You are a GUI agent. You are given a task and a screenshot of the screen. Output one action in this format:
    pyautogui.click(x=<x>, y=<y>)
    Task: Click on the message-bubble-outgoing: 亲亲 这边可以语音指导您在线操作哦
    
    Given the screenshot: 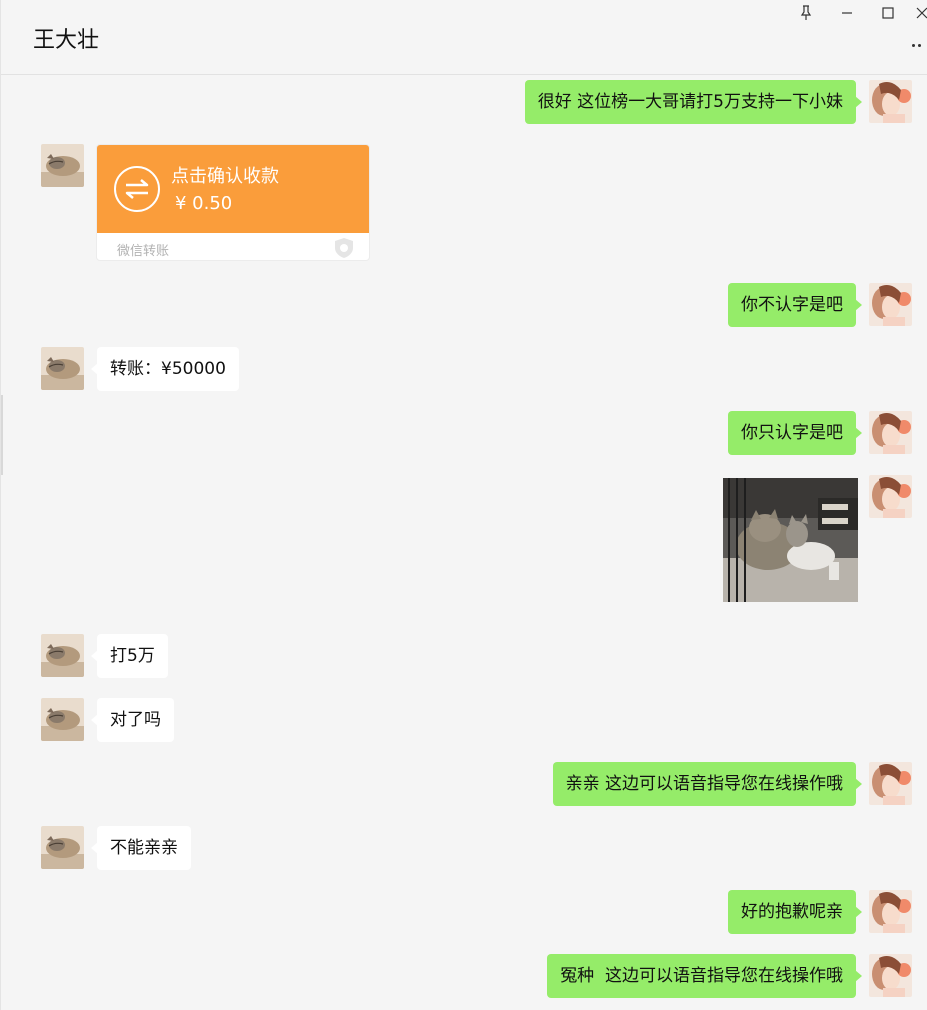 What is the action you would take?
    pyautogui.click(x=707, y=784)
    